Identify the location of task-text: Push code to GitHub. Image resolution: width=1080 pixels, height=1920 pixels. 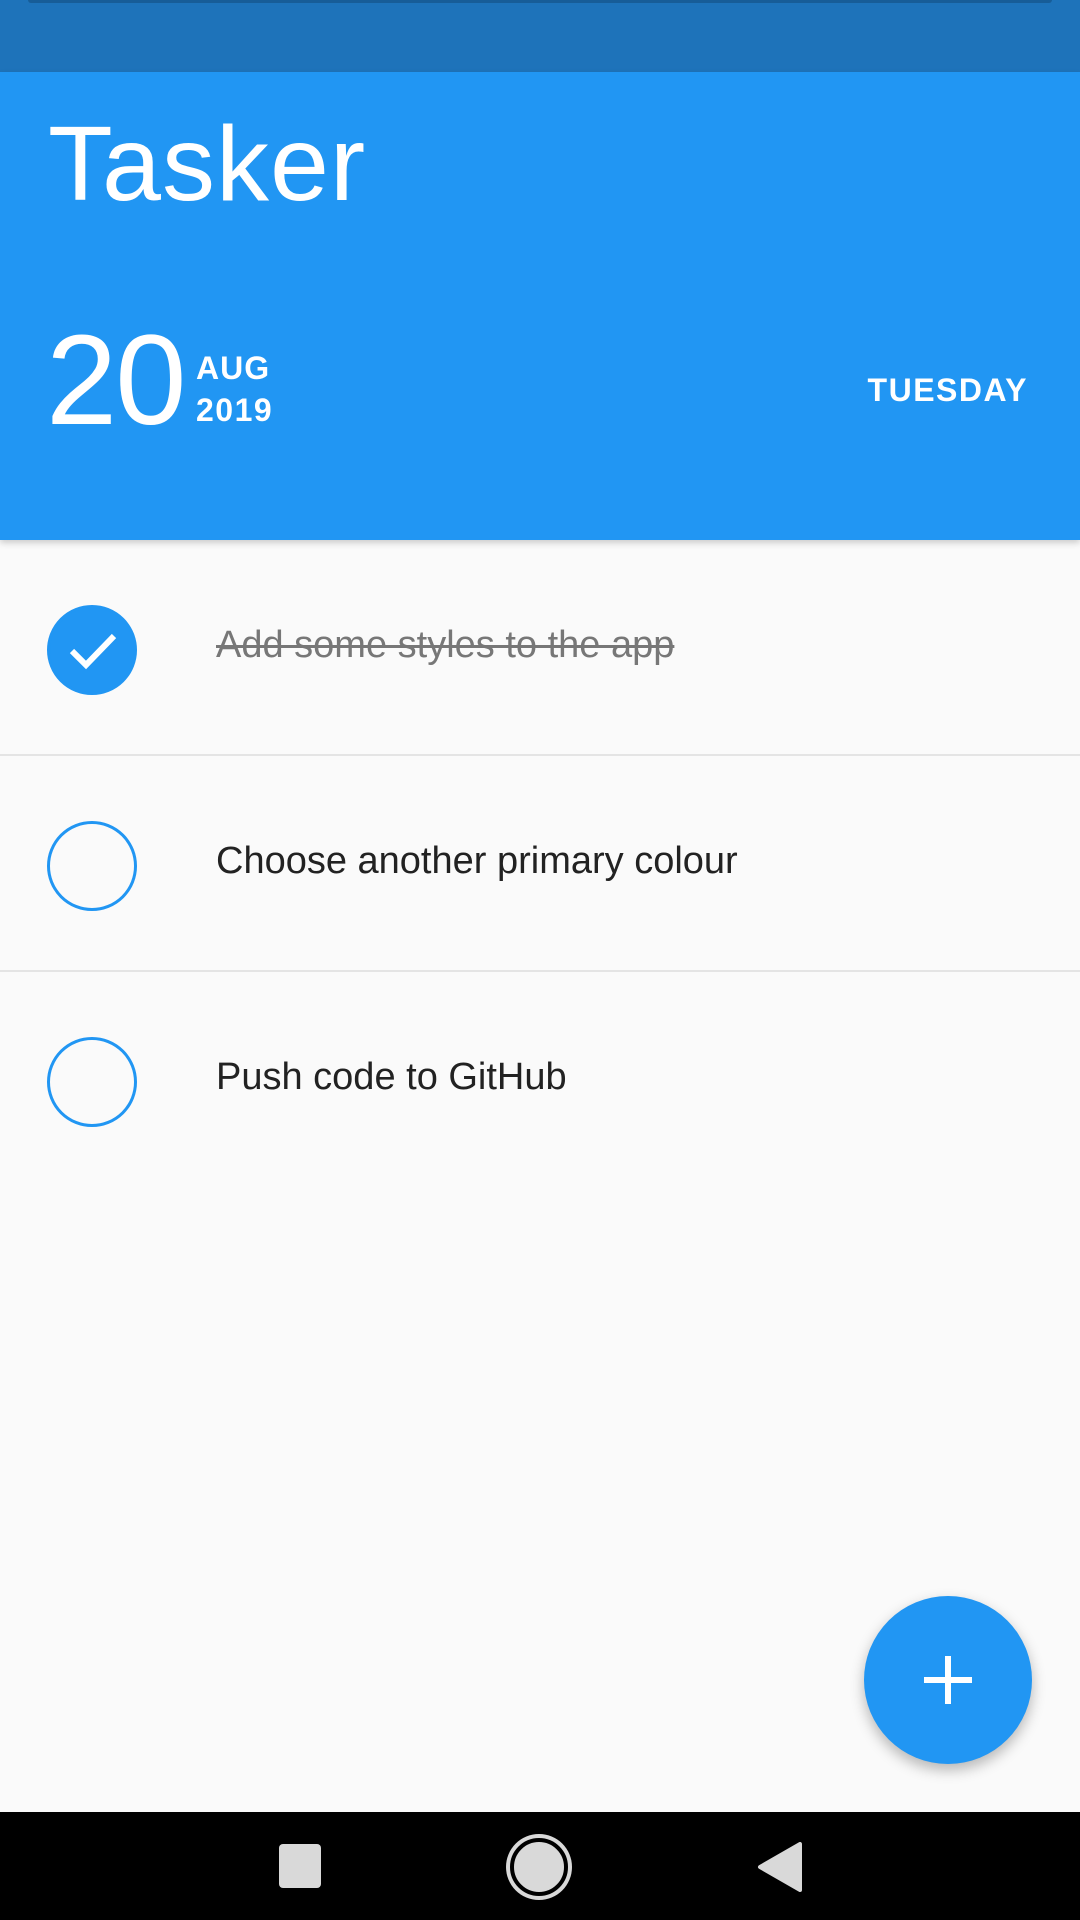
(391, 1077).